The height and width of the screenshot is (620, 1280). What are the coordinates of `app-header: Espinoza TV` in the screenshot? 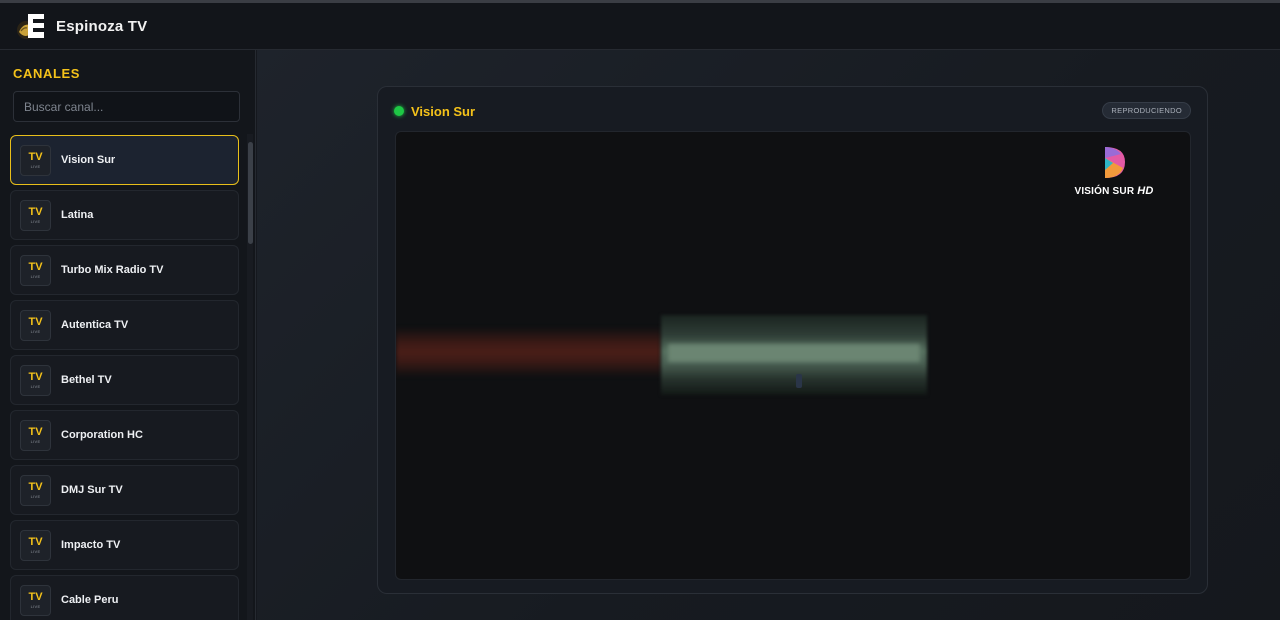 It's located at (640, 26).